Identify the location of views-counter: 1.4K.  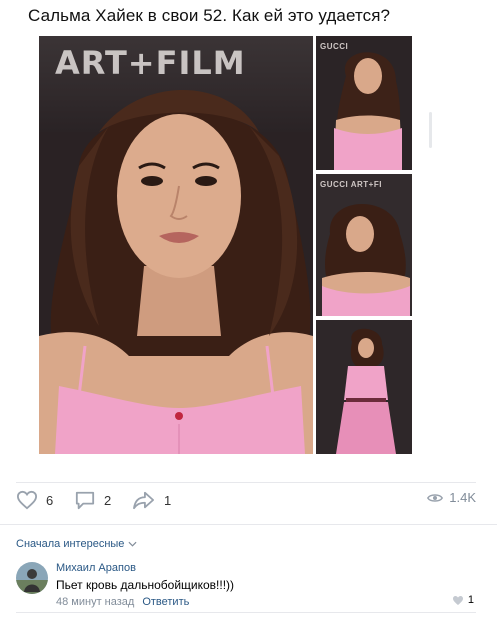
(451, 497).